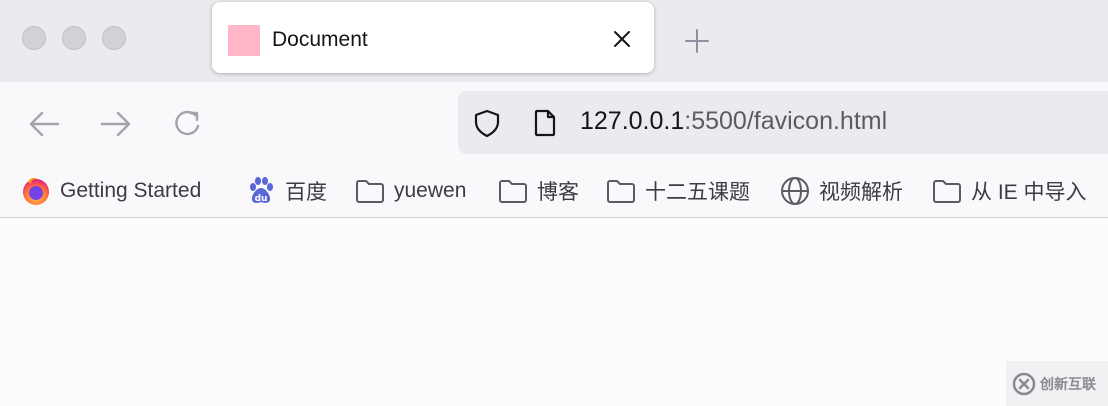 The height and width of the screenshot is (406, 1108). Describe the element at coordinates (244, 40) in the screenshot. I see `tab-favicon` at that location.